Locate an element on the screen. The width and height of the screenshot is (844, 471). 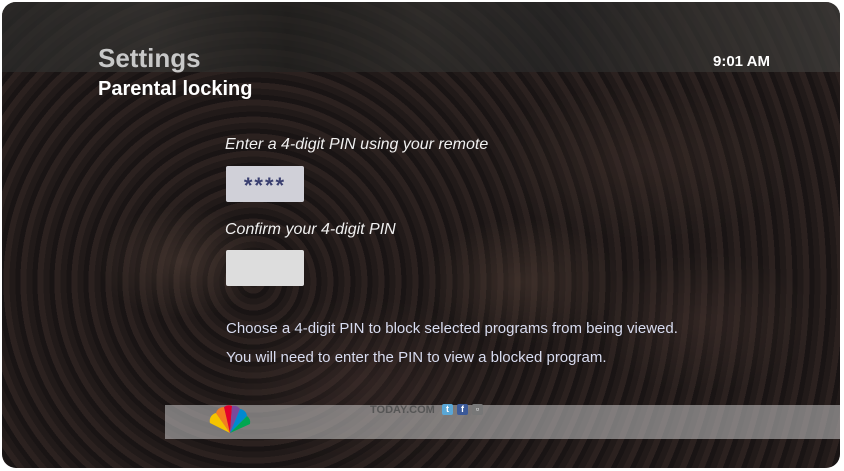
enter-pin-label: Enter a 4-digit PIN using your remote is located at coordinates (357, 144).